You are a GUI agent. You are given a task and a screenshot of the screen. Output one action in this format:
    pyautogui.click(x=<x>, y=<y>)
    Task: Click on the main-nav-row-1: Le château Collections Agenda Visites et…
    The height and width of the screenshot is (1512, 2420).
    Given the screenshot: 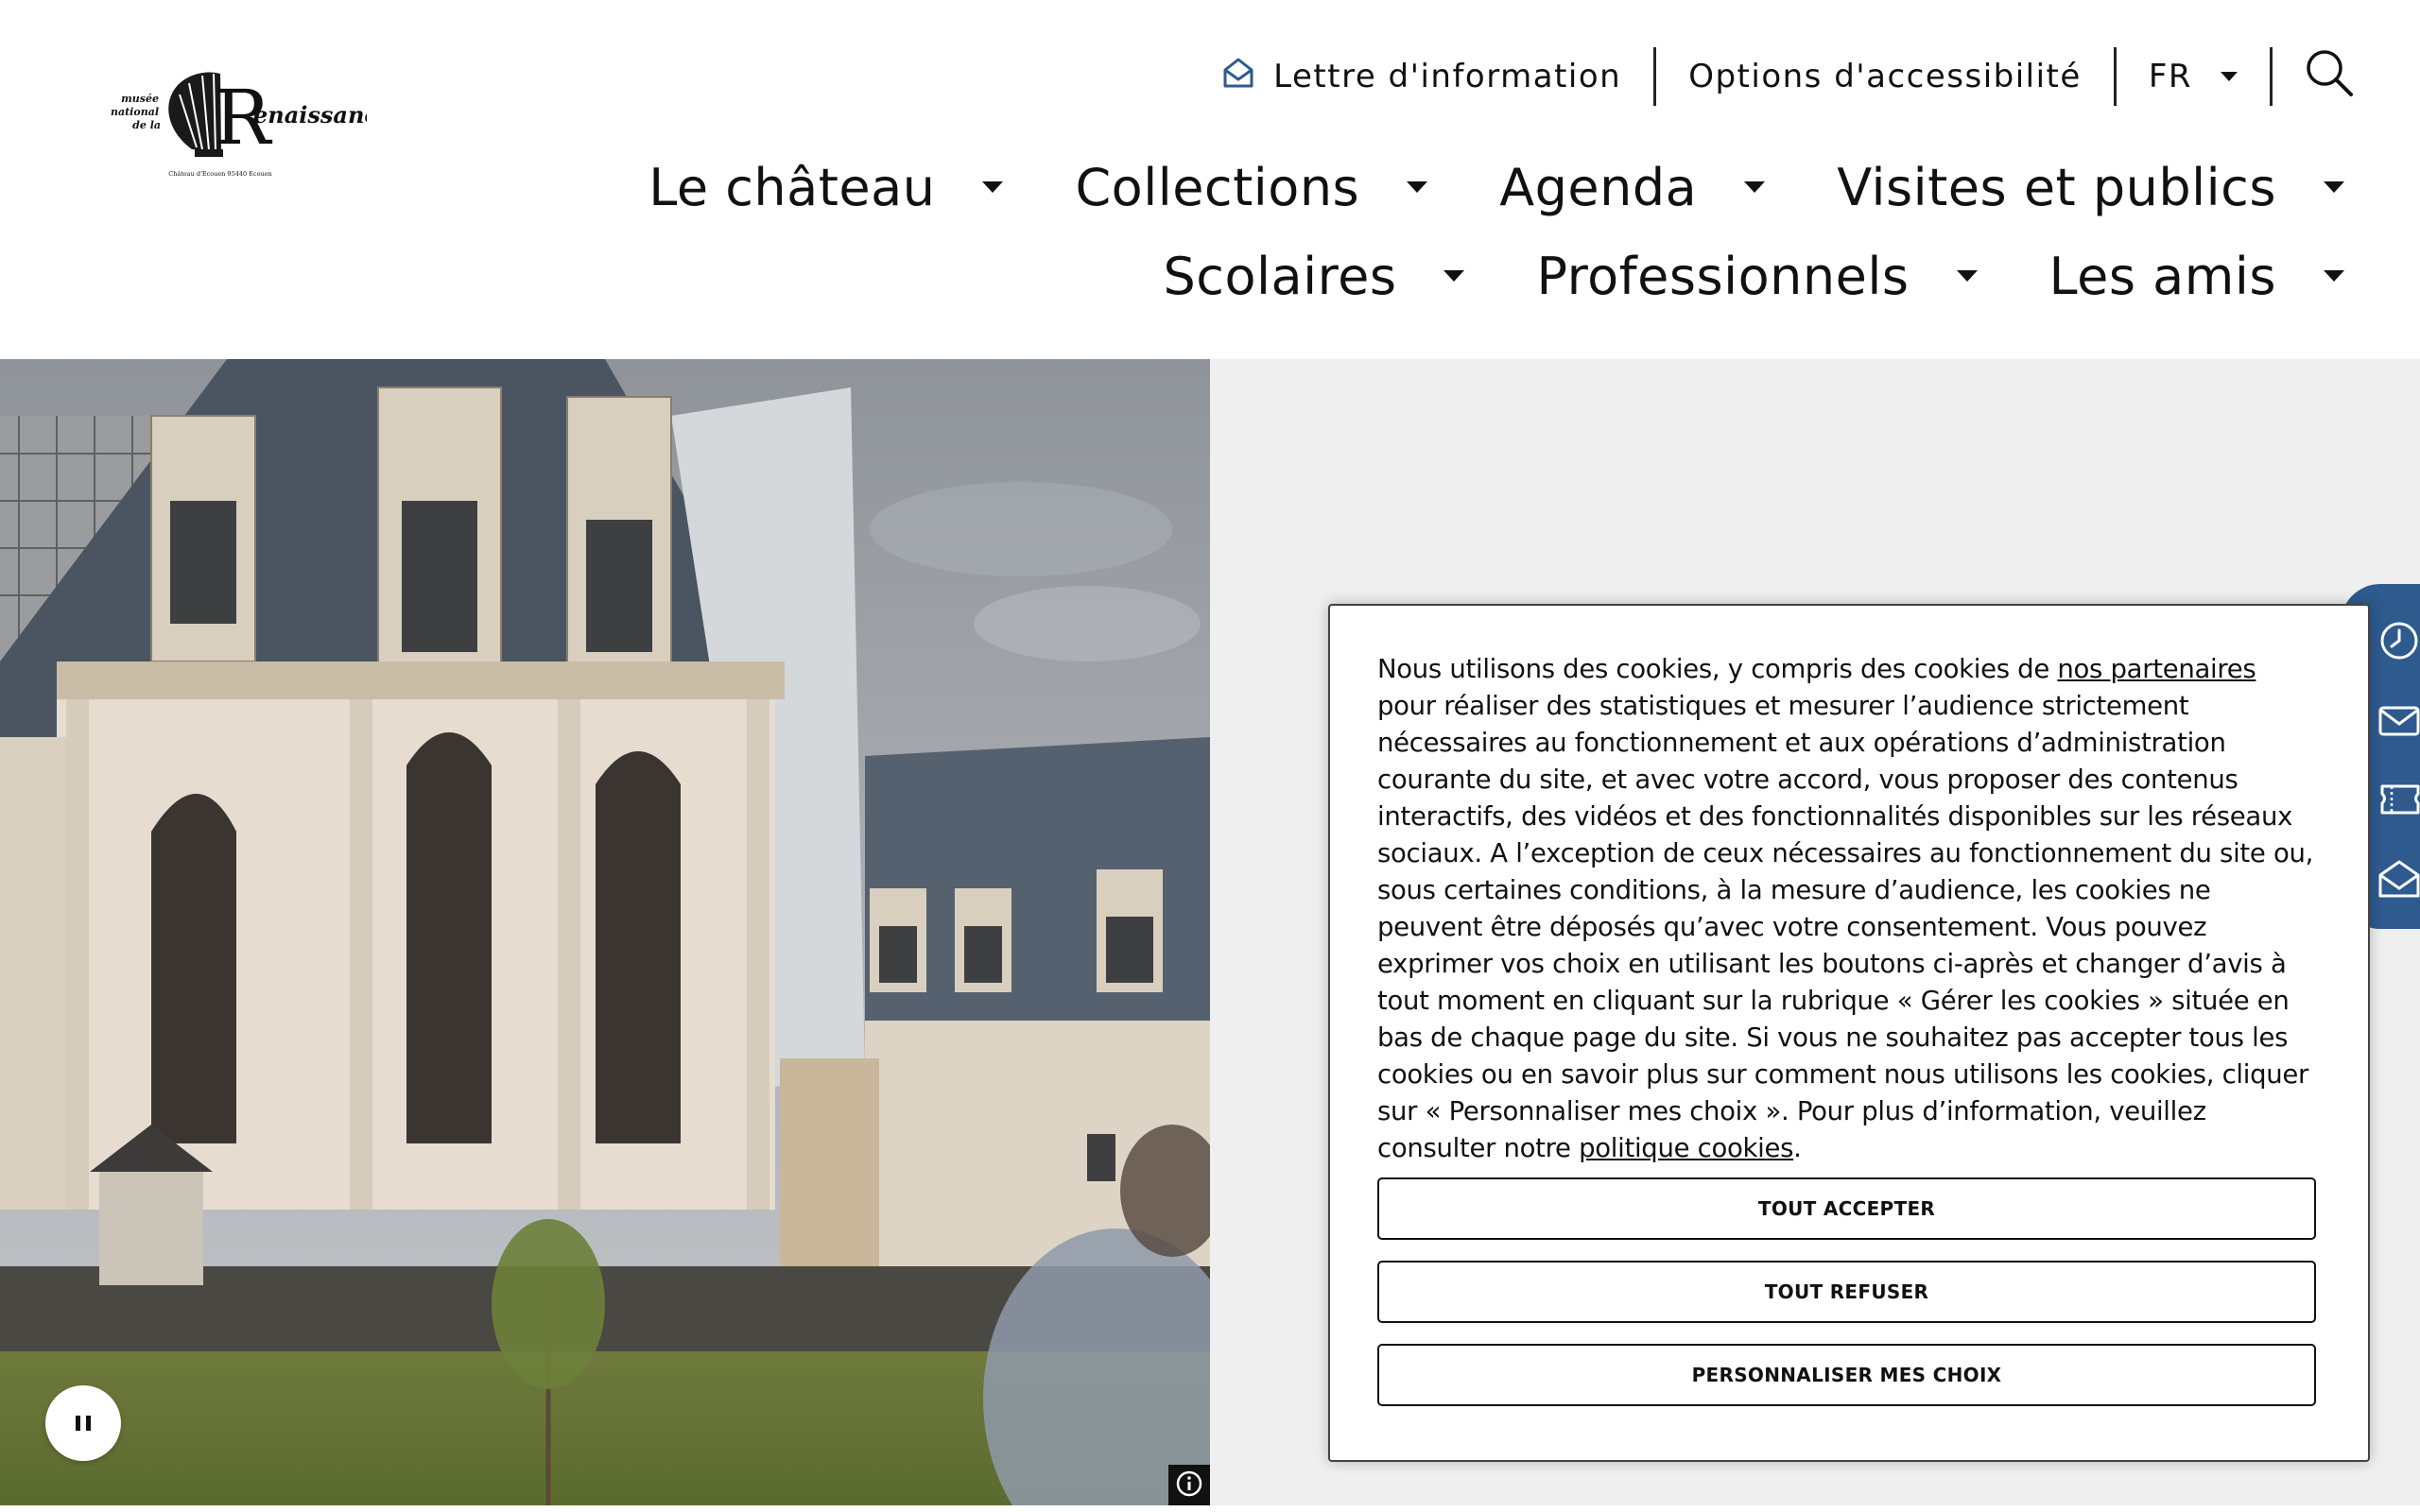 What is the action you would take?
    pyautogui.click(x=1446, y=187)
    